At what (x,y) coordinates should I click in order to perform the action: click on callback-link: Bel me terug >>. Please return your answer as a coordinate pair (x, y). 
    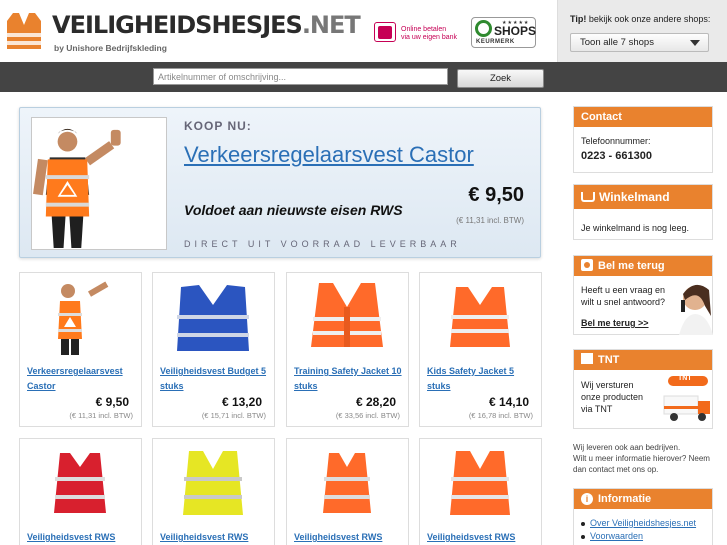
    Looking at the image, I should click on (615, 323).